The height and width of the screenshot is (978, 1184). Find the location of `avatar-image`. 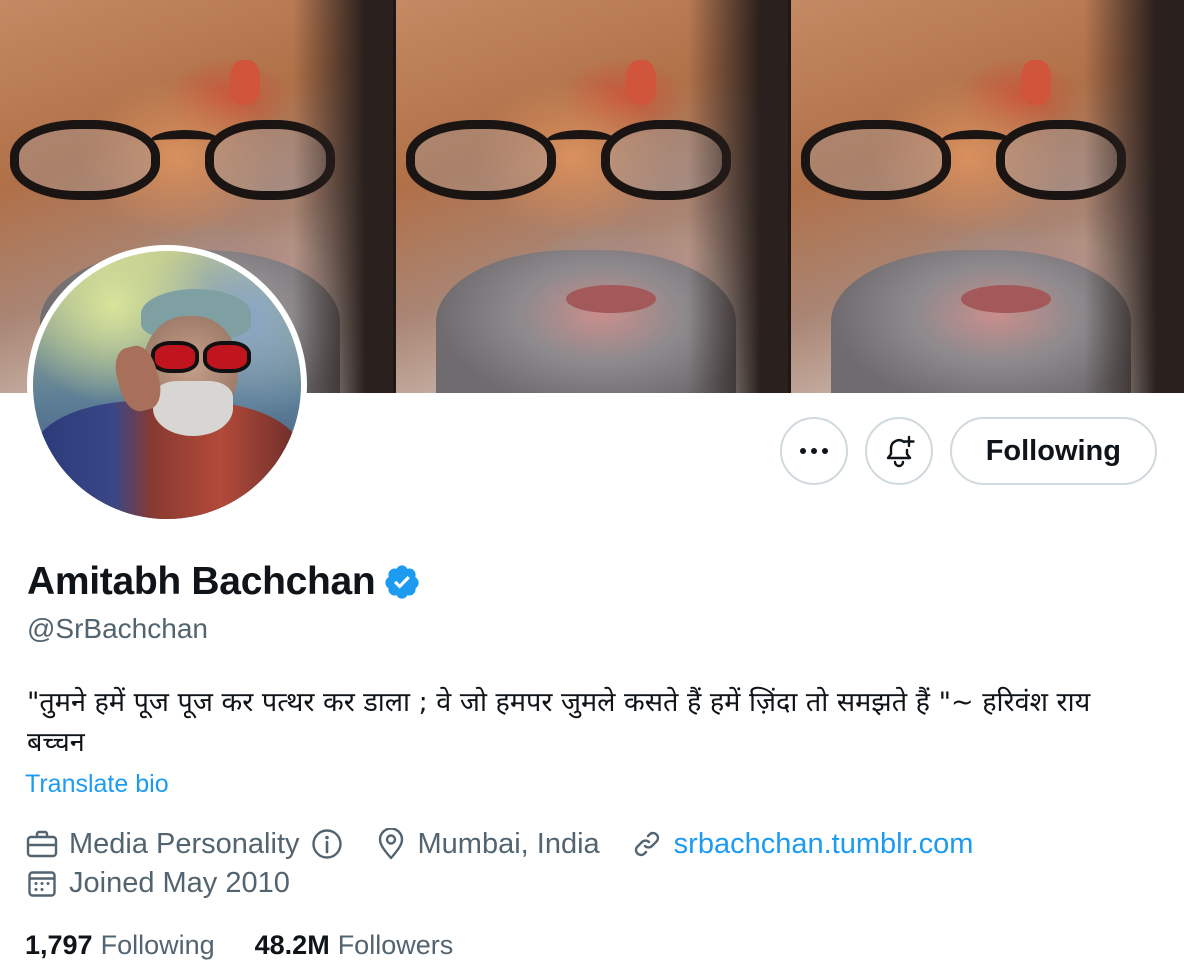

avatar-image is located at coordinates (167, 385).